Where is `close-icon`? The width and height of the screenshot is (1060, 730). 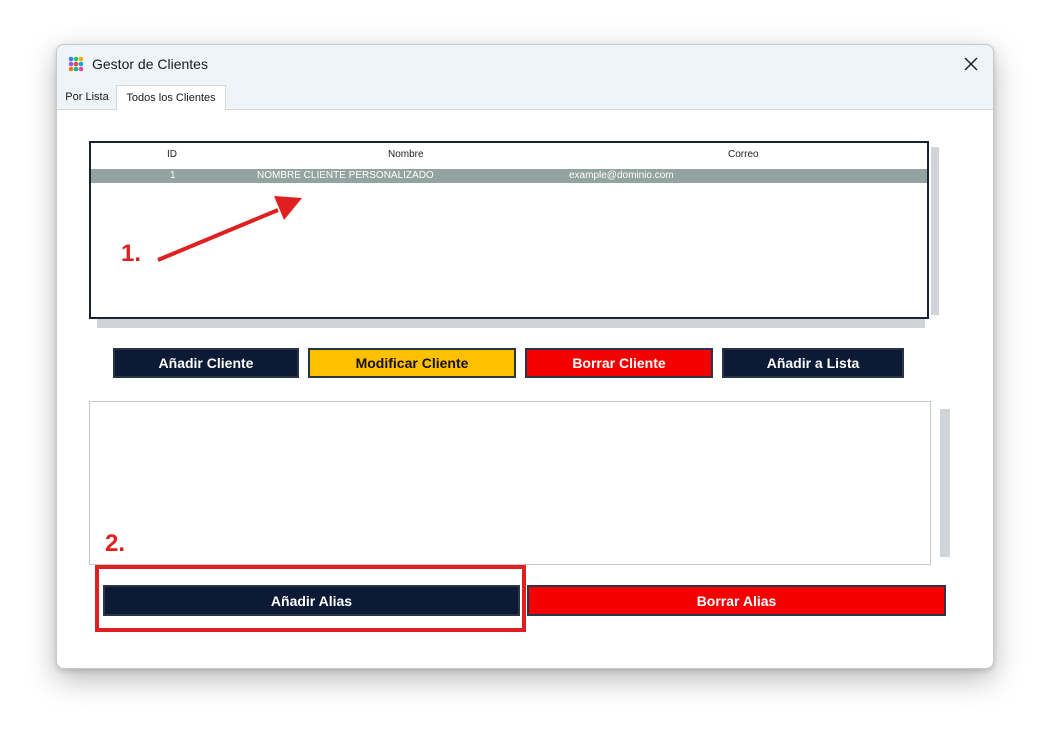 close-icon is located at coordinates (971, 64).